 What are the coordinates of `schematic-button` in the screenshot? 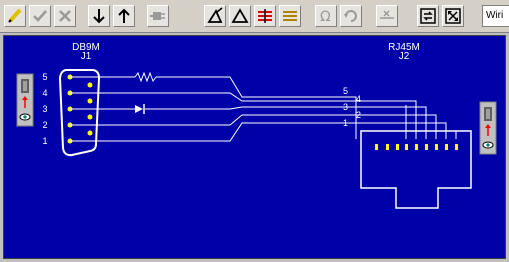 It's located at (387, 16).